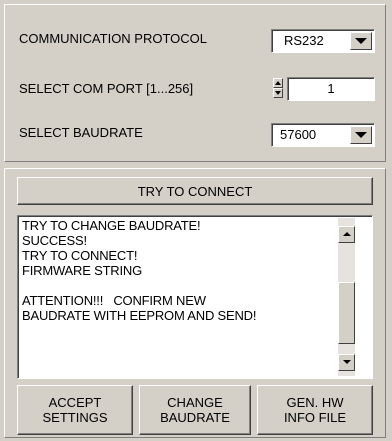 The height and width of the screenshot is (441, 392). What do you see at coordinates (346, 234) in the screenshot?
I see `scroll-up-icon` at bounding box center [346, 234].